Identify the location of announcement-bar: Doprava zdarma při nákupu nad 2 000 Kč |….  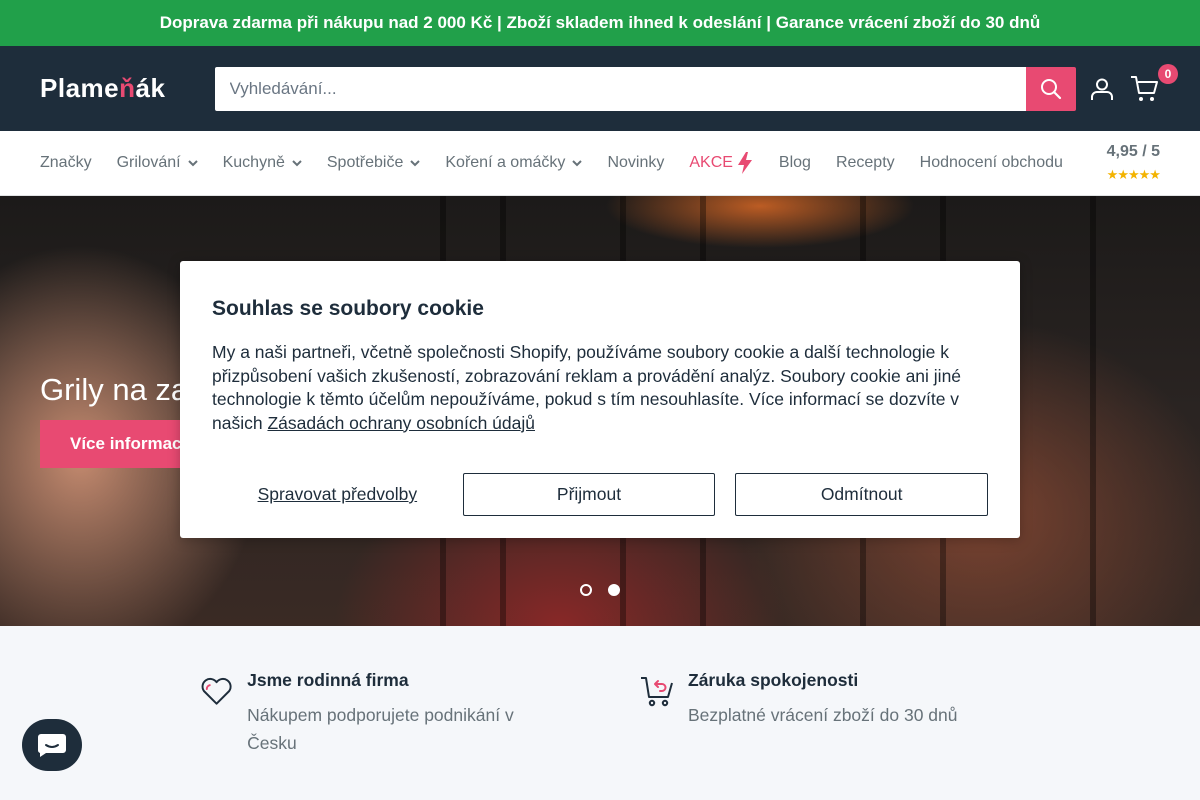
(600, 23).